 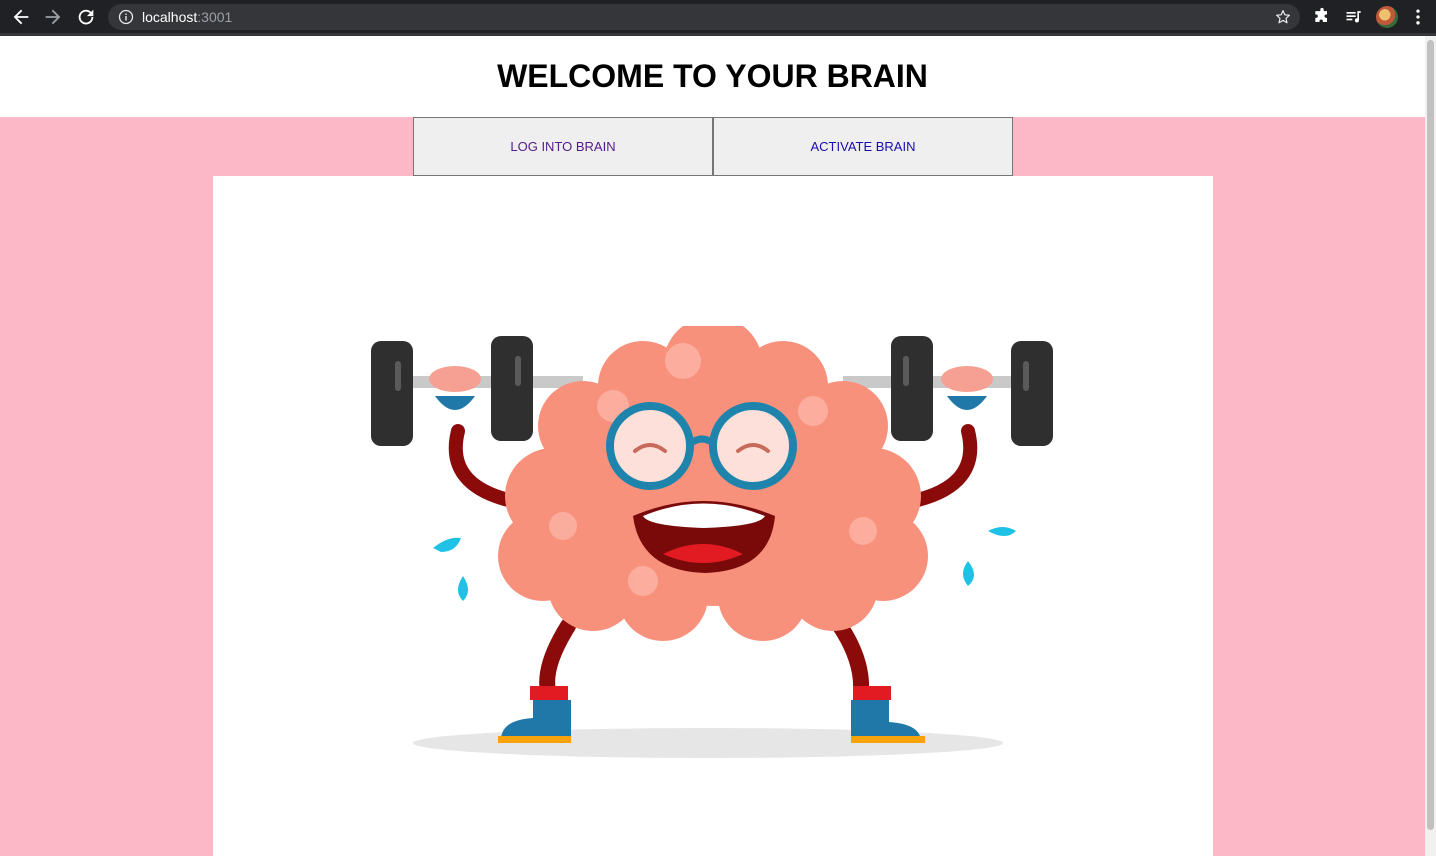 I want to click on back-arrow-icon, so click(x=21, y=17).